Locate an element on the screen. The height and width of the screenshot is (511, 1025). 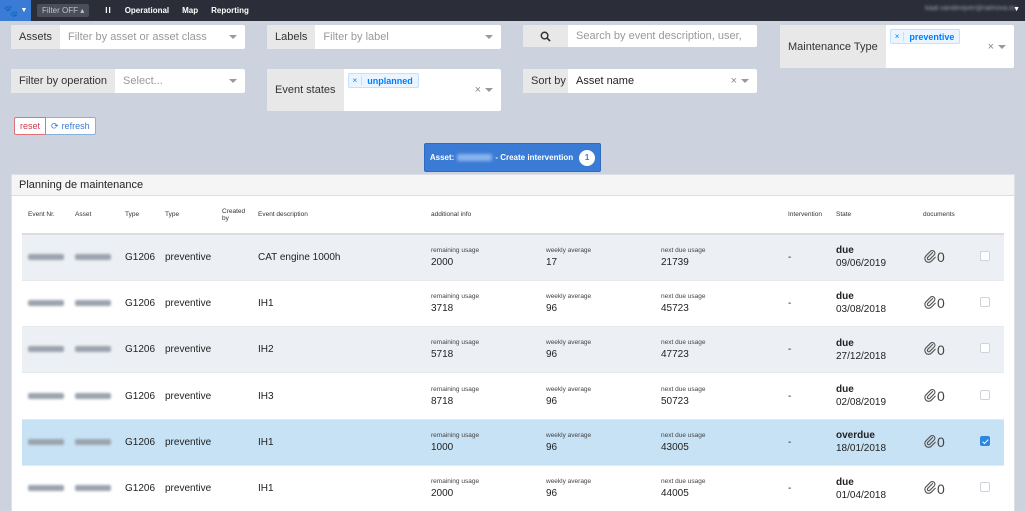
reset-refresh-group: reset ⟳ refresh is located at coordinates (55, 126).